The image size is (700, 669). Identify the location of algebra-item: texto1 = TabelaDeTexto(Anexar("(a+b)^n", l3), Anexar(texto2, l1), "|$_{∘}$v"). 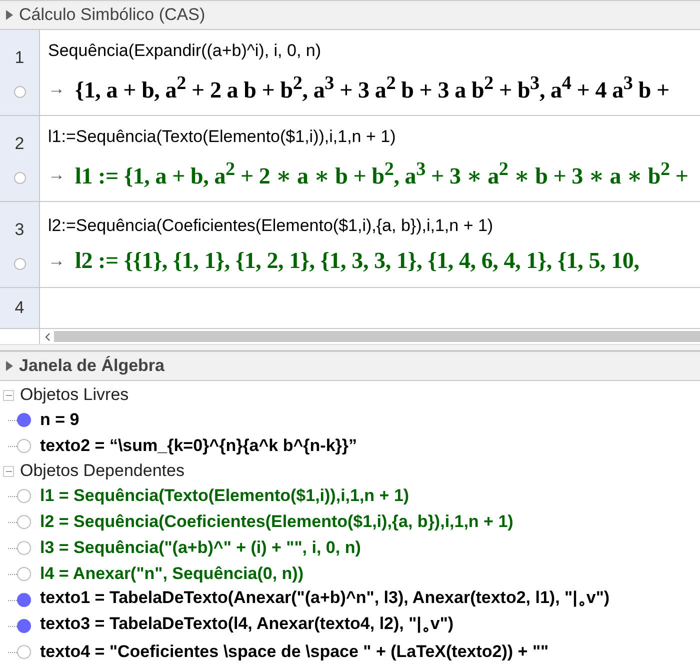
(325, 600).